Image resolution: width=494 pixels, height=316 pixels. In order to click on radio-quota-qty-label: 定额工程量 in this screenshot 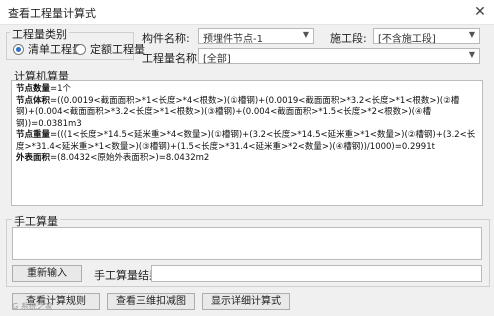, I will do `click(117, 49)`.